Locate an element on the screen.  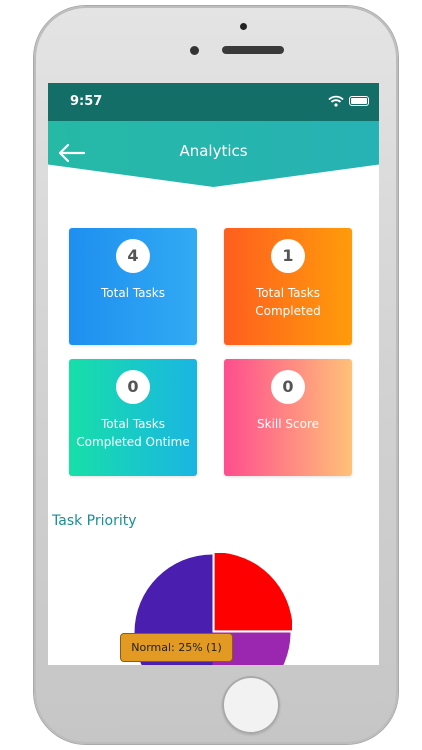
section-title-task-priority: Task Priority is located at coordinates (94, 521).